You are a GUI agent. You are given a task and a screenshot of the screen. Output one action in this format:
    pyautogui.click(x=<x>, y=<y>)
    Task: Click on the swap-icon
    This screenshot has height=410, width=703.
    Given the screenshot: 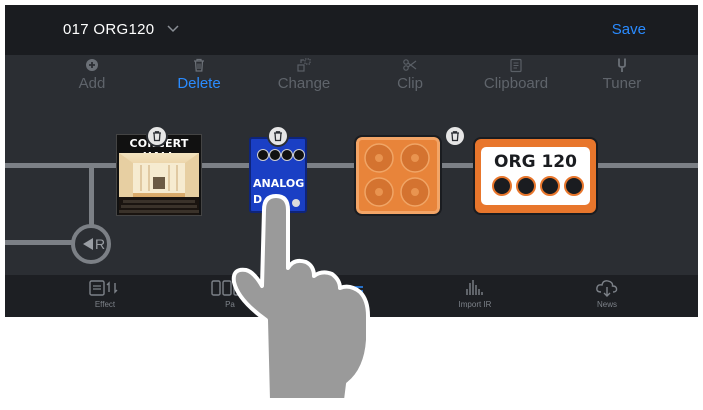 What is the action you would take?
    pyautogui.click(x=304, y=65)
    